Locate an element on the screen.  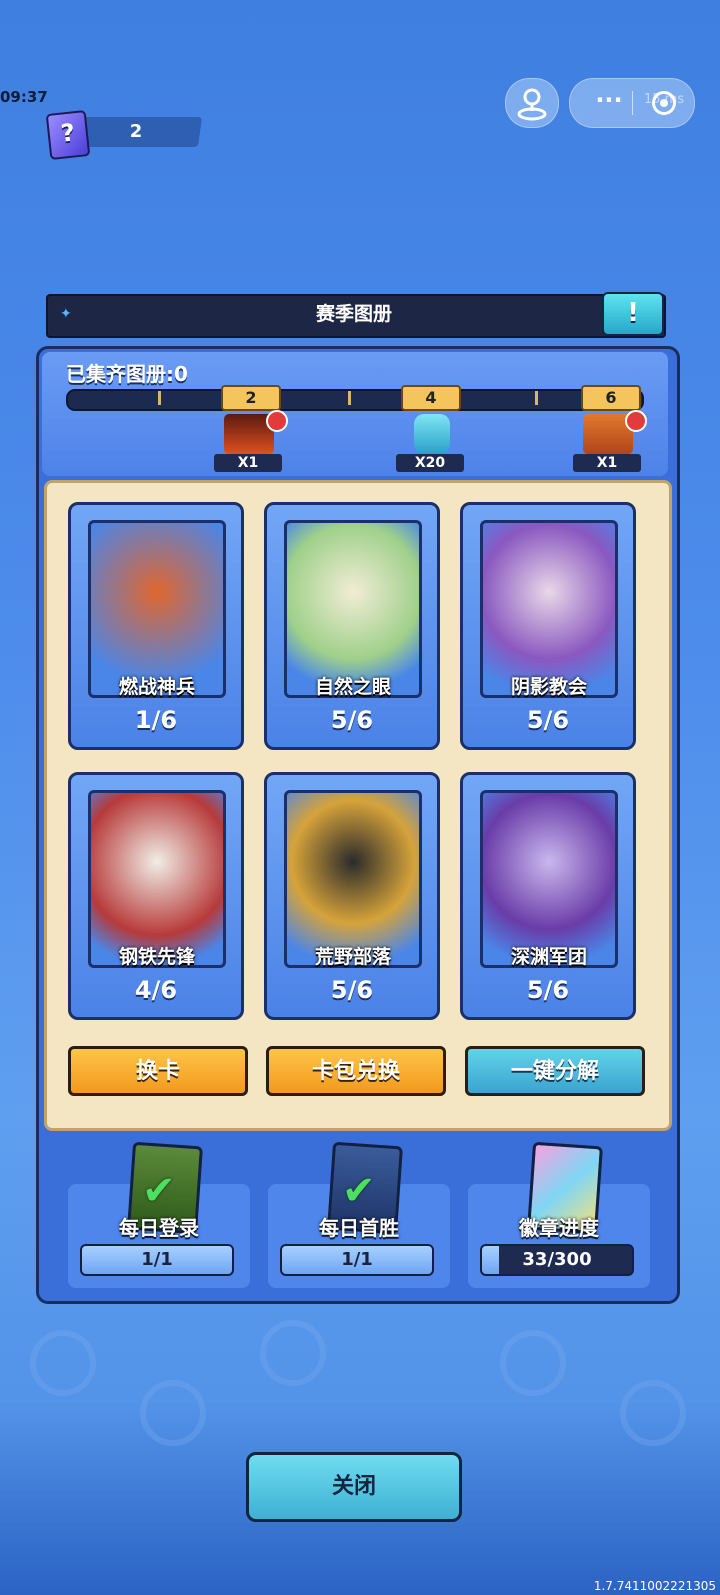
album-name: 深渊军团 is located at coordinates (548, 957).